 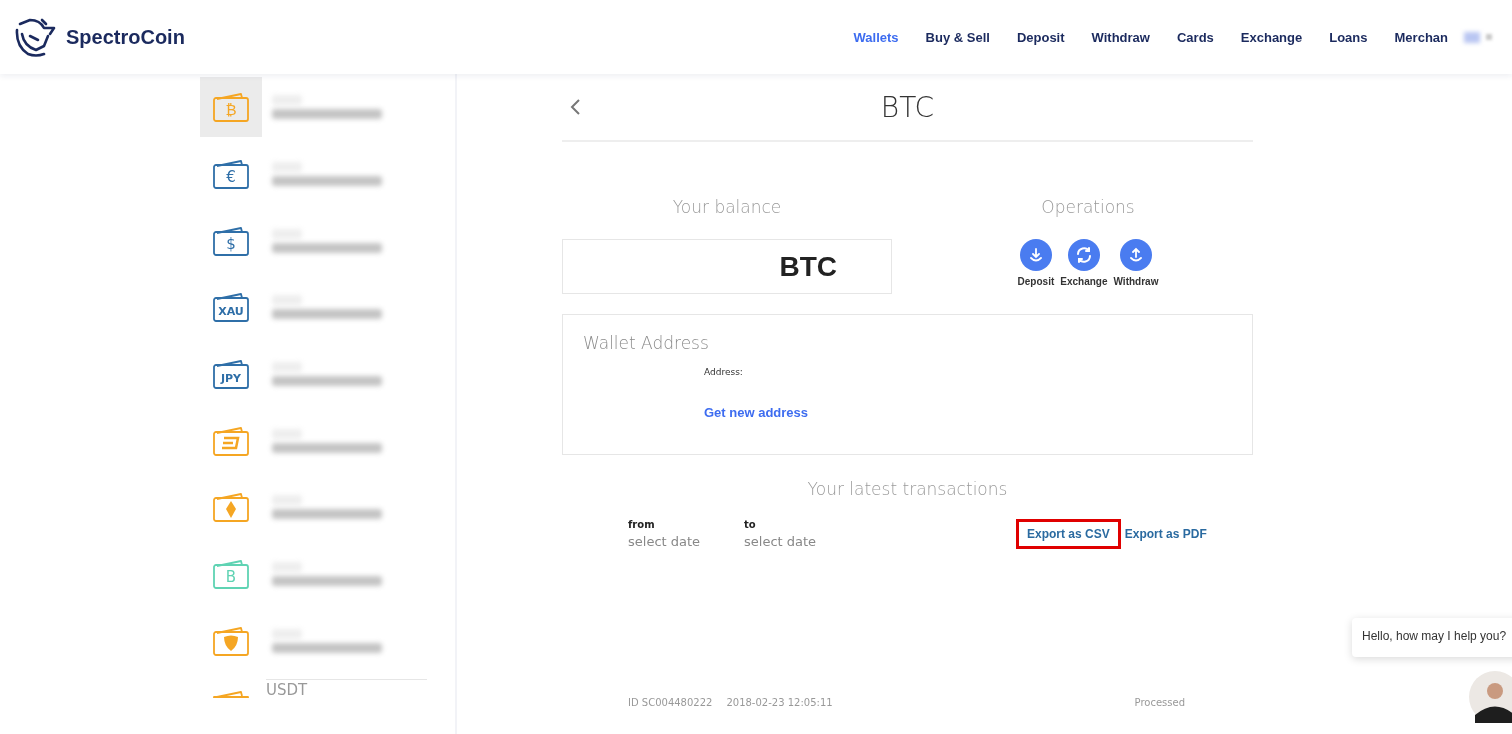 What do you see at coordinates (327, 241) in the screenshot?
I see `wallet-item: $` at bounding box center [327, 241].